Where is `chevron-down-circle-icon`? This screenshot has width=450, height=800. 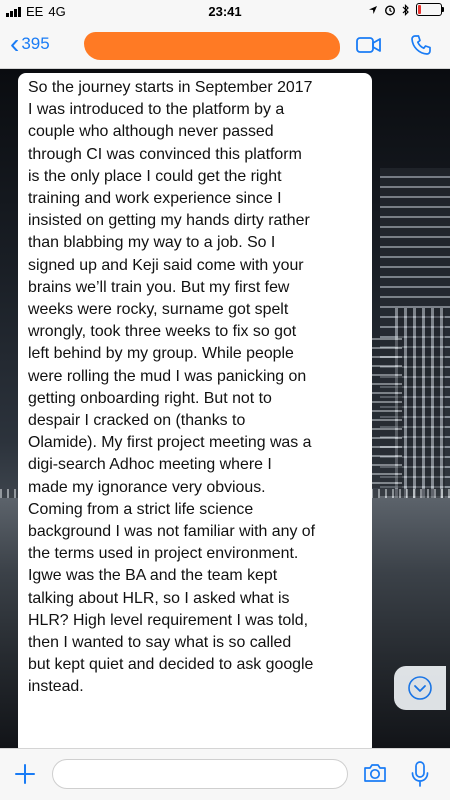
chevron-down-circle-icon is located at coordinates (420, 688).